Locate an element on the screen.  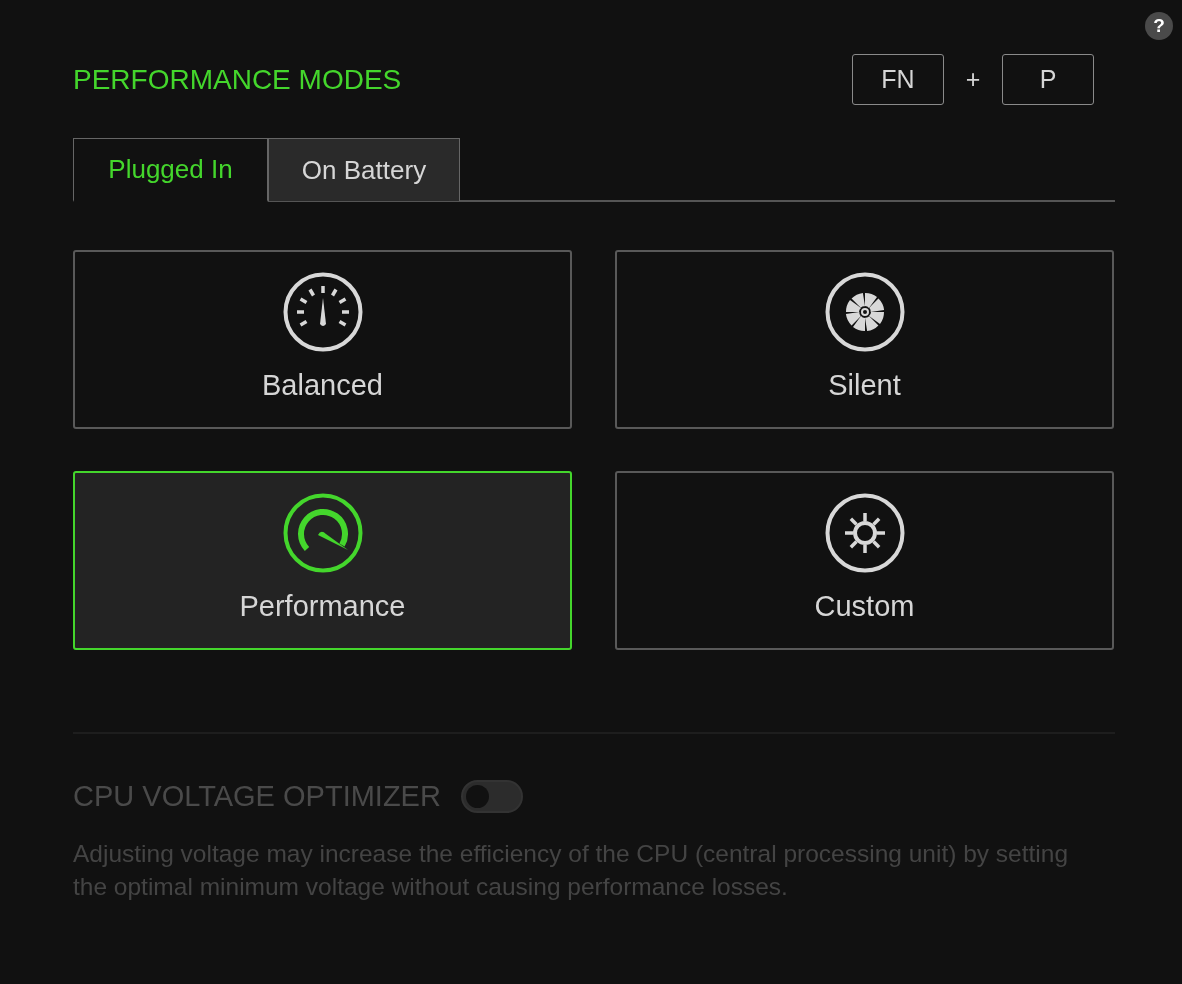
tab: Plugged In is located at coordinates (170, 170).